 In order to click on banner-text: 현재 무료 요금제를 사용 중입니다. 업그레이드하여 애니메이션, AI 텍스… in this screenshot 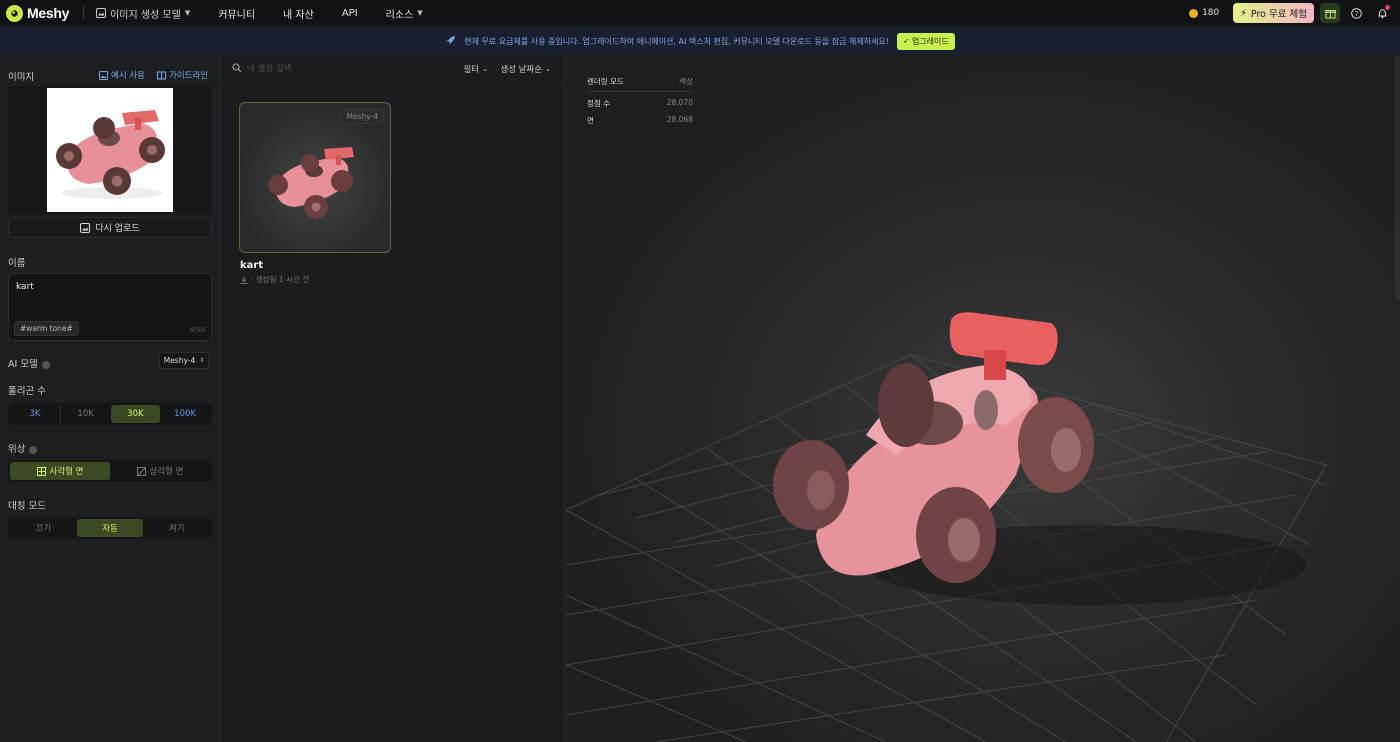, I will do `click(677, 41)`.